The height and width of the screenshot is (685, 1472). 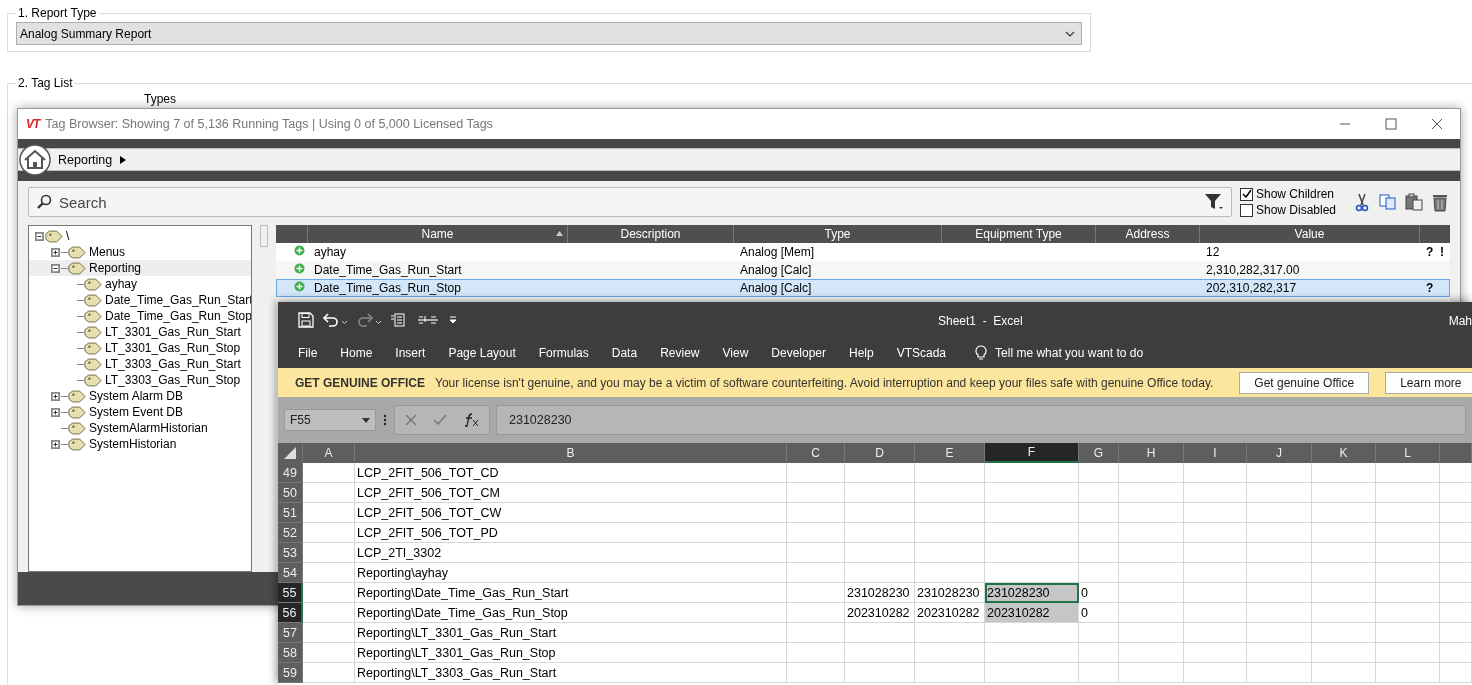 What do you see at coordinates (264, 236) in the screenshot?
I see `splitter-handle` at bounding box center [264, 236].